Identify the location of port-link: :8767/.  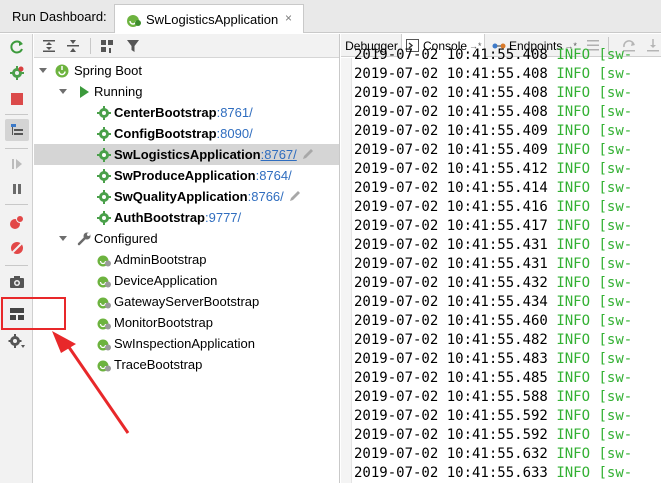
(279, 154).